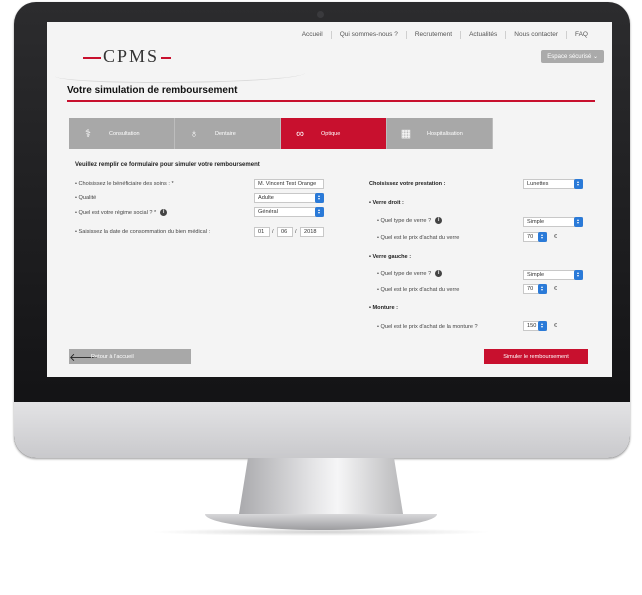  What do you see at coordinates (268, 212) in the screenshot?
I see `regime-value: Général` at bounding box center [268, 212].